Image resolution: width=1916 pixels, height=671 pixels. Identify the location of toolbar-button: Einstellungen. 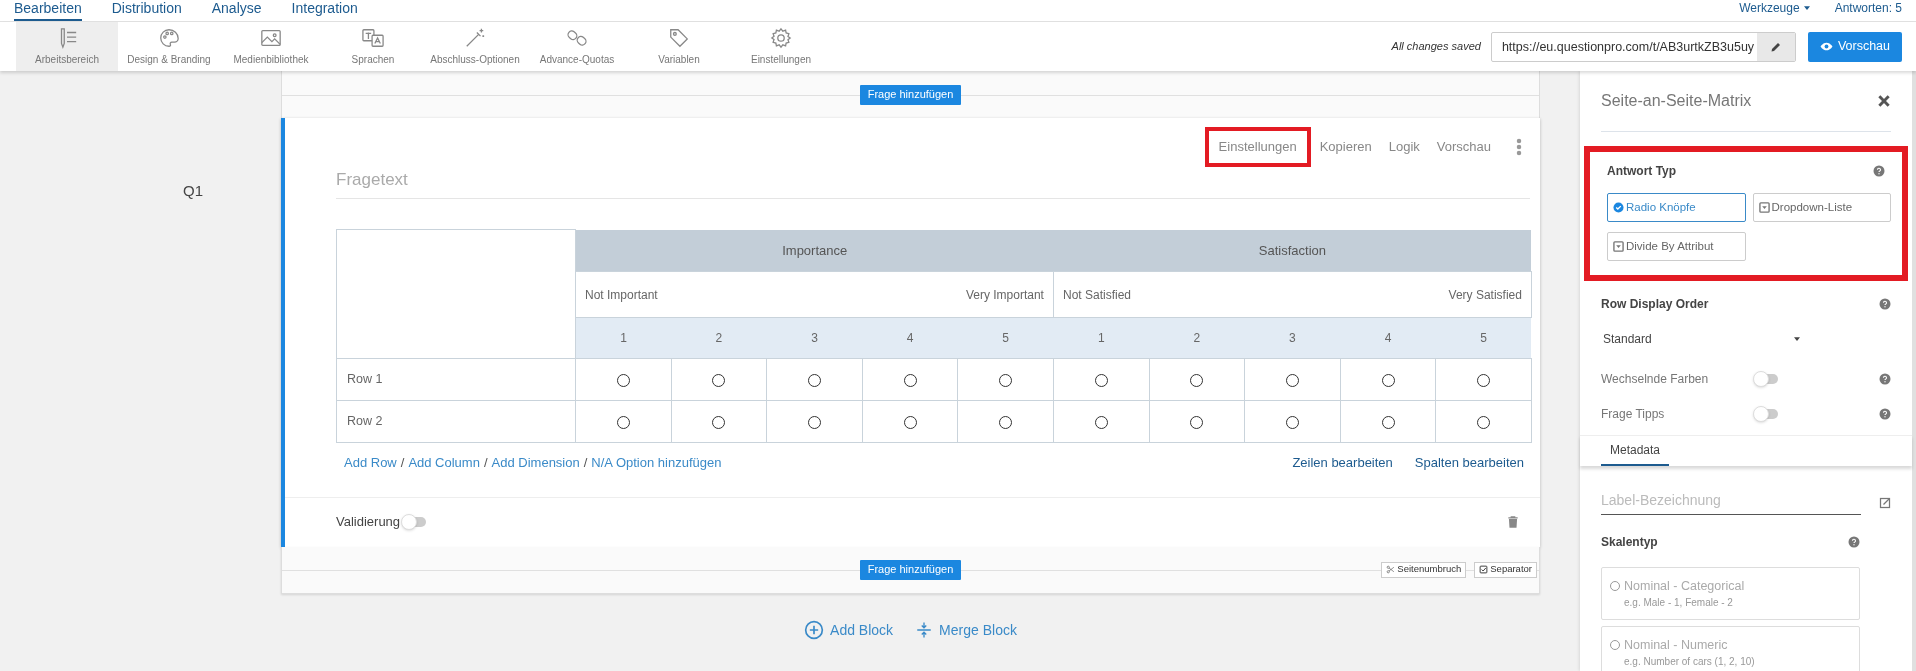
(781, 46).